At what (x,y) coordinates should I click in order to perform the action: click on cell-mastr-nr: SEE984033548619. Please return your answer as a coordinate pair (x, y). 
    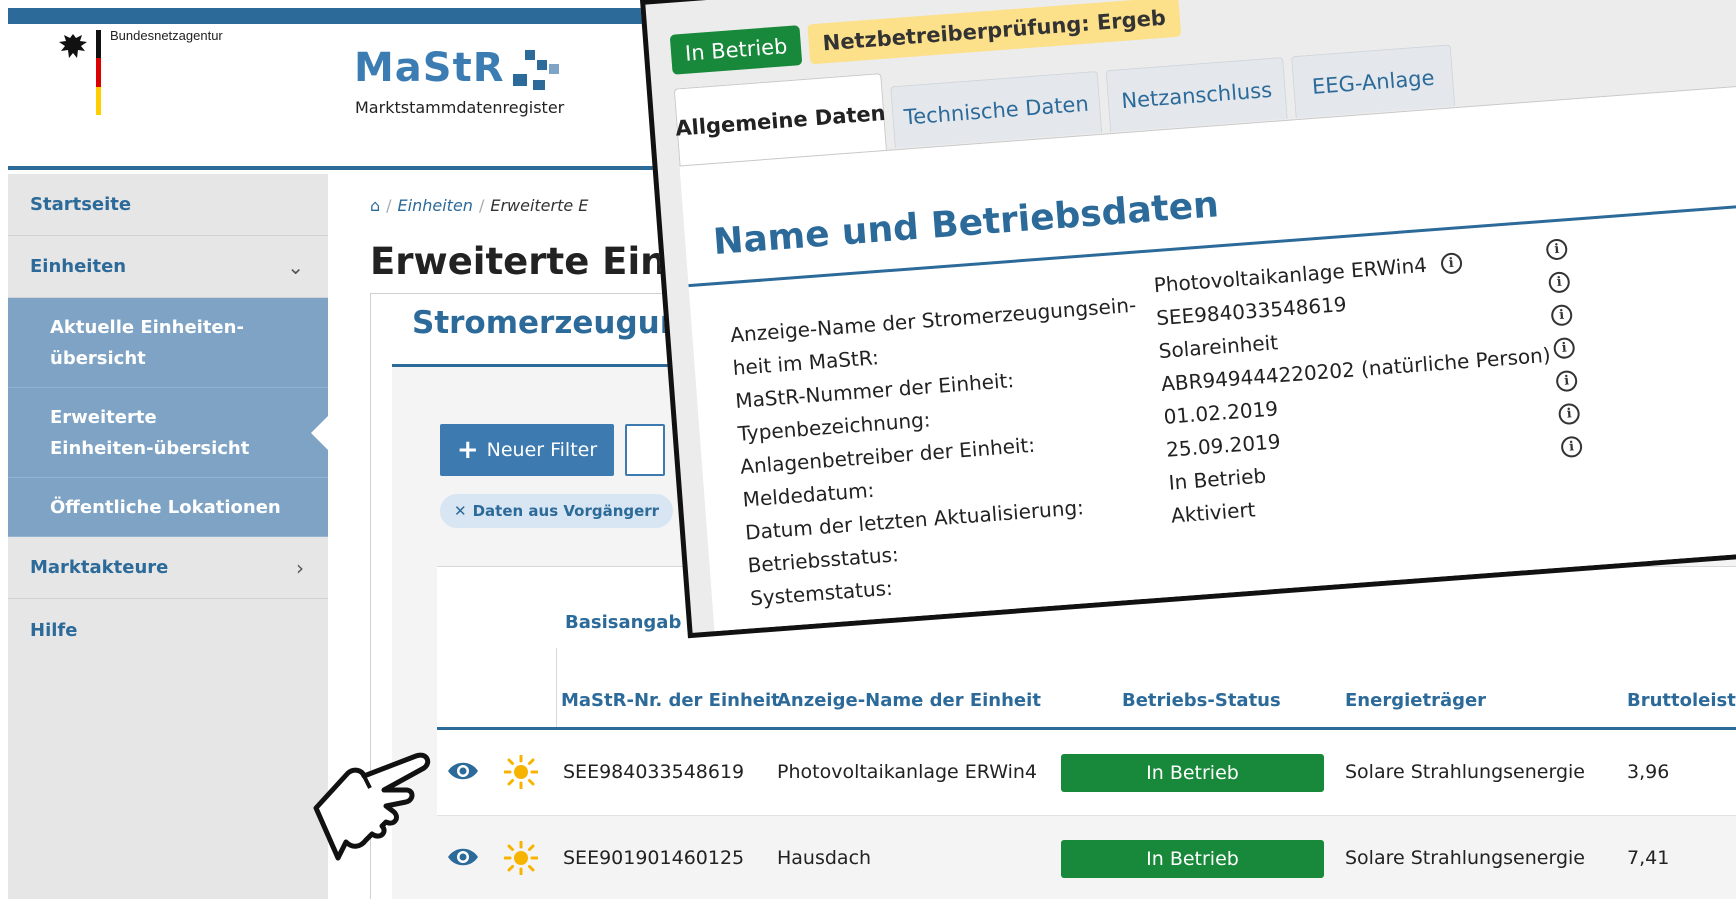
    Looking at the image, I should click on (654, 772).